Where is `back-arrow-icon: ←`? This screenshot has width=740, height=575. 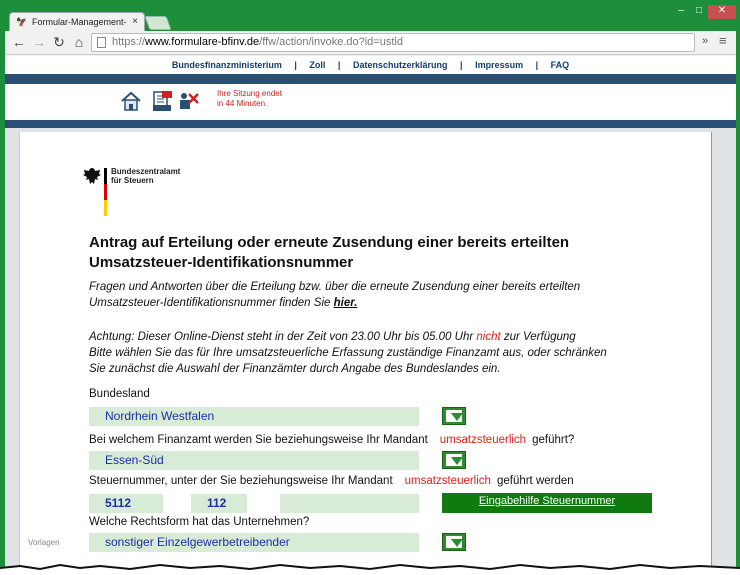 back-arrow-icon: ← is located at coordinates (19, 42).